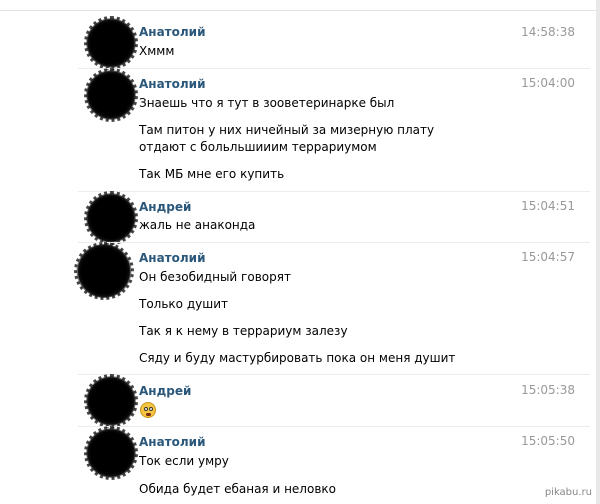  Describe the element at coordinates (183, 304) in the screenshot. I see `message-text: Только душит` at that location.